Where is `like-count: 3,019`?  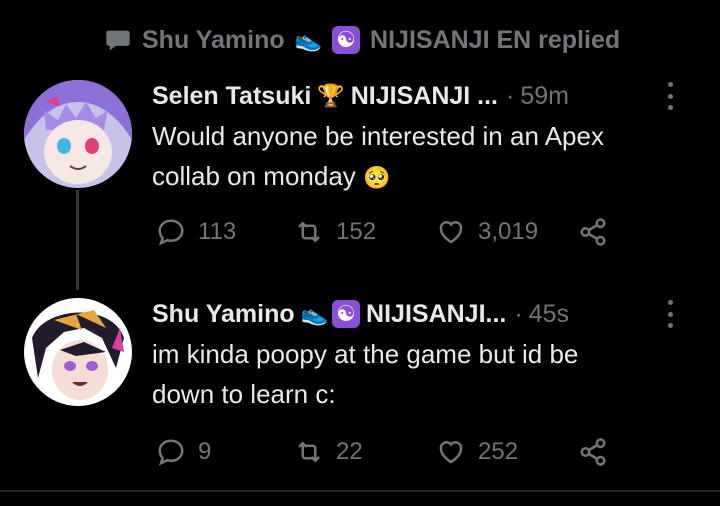
like-count: 3,019 is located at coordinates (508, 231).